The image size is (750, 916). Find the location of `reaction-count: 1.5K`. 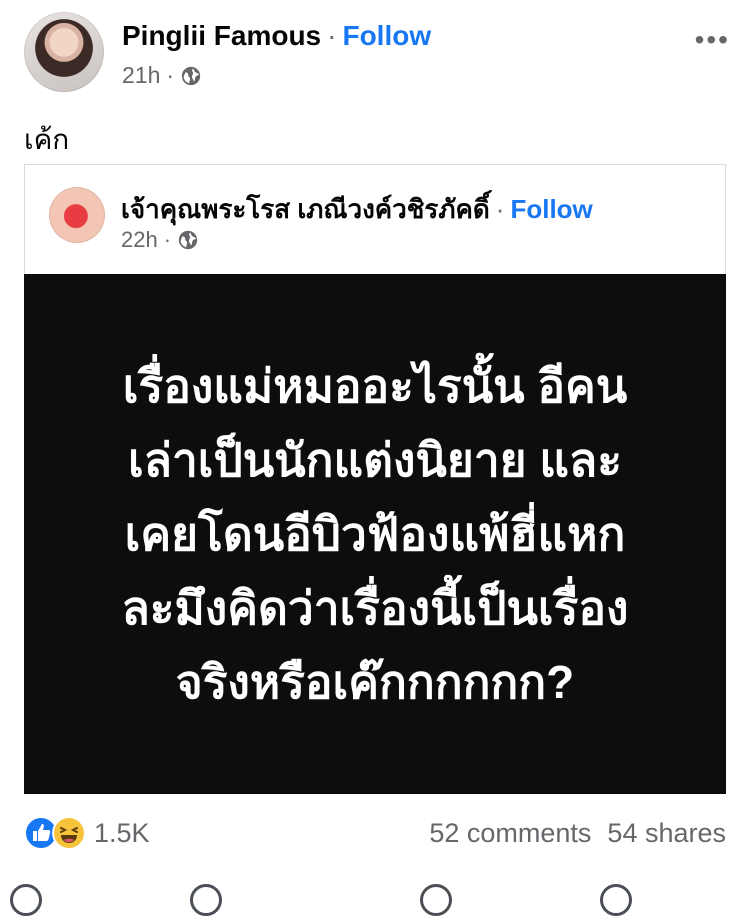

reaction-count: 1.5K is located at coordinates (122, 832).